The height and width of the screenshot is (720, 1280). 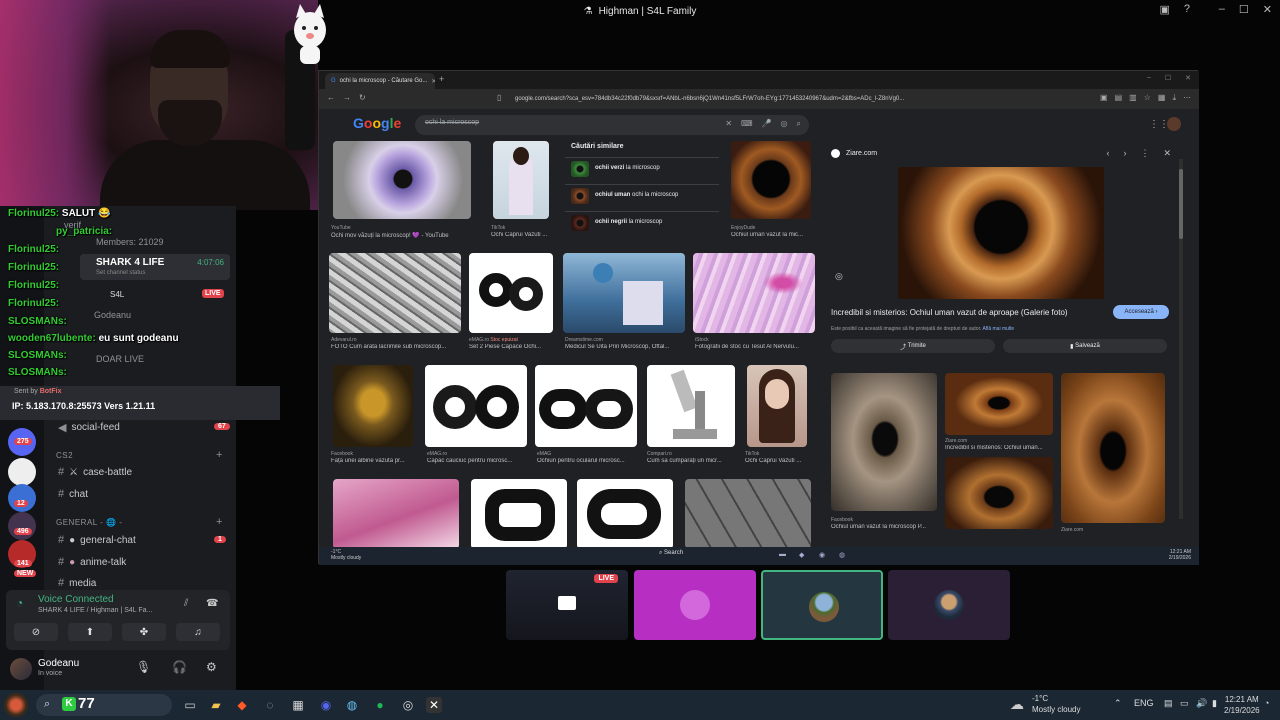 I want to click on browser-tab: G ochi la microscop - Căutare Go... ✕, so click(x=380, y=81).